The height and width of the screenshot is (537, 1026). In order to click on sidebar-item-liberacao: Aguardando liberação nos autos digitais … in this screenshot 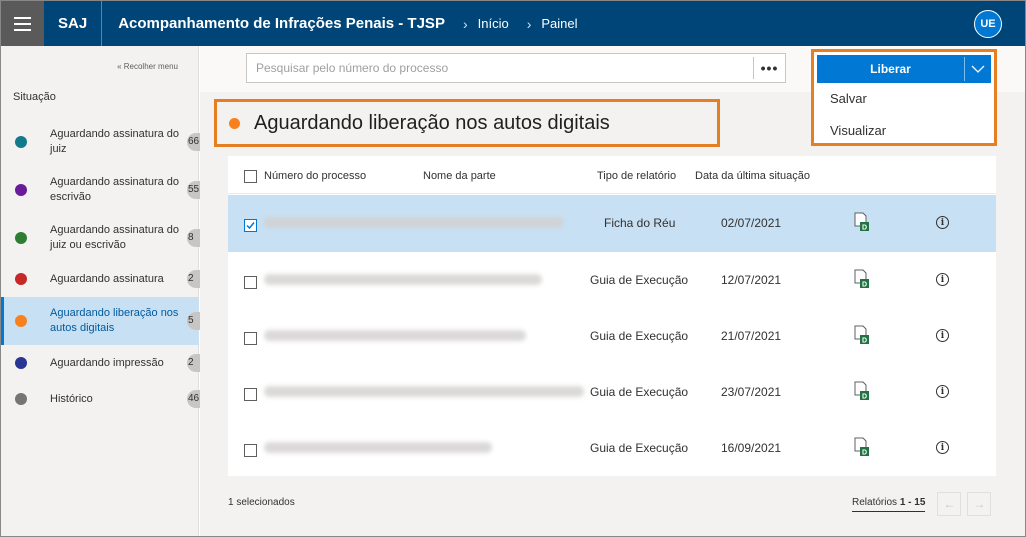, I will do `click(102, 321)`.